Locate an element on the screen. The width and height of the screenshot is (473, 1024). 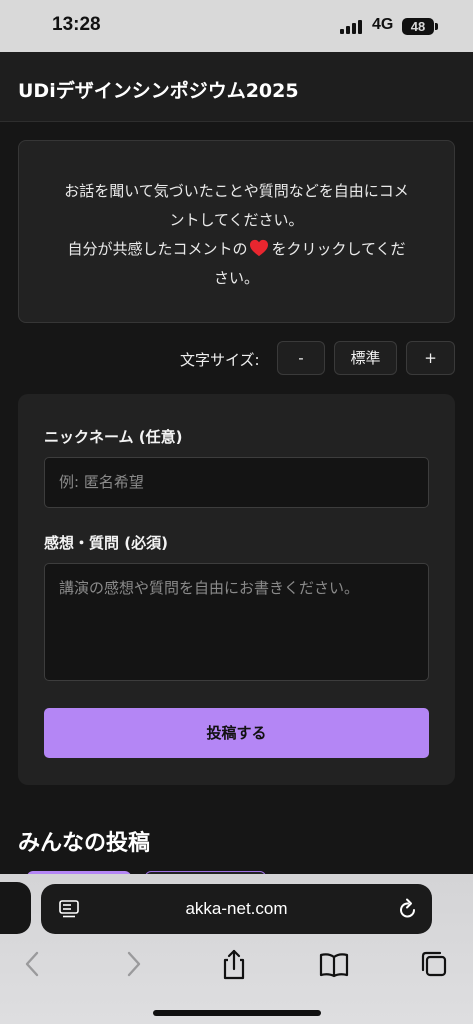
intro-line-4: さい。 is located at coordinates (236, 278).